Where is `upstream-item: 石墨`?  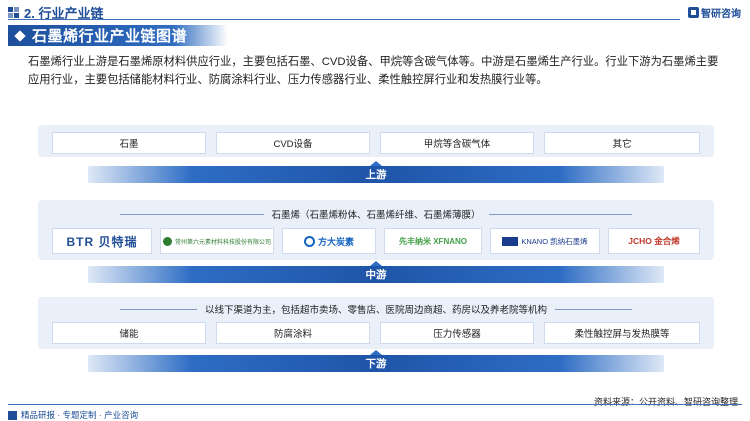
upstream-item: 石墨 is located at coordinates (129, 143).